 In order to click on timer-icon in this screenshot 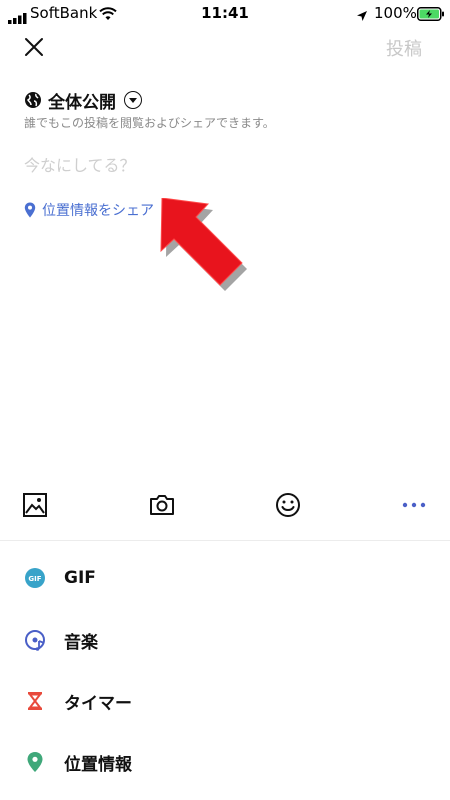, I will do `click(35, 701)`.